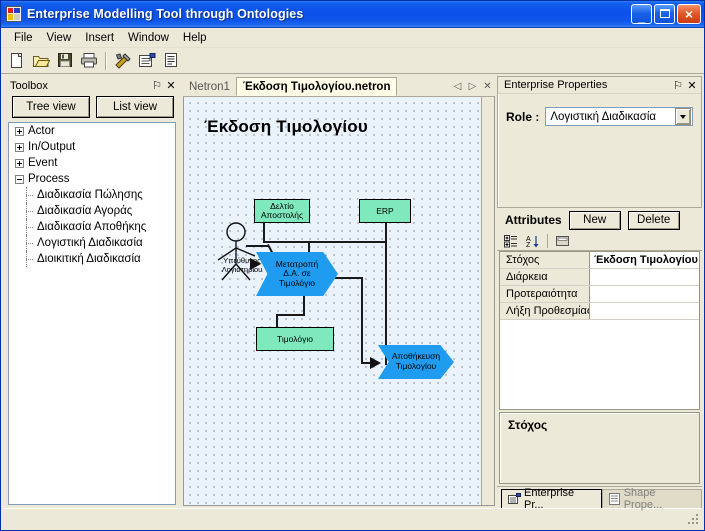  Describe the element at coordinates (264, 232) in the screenshot. I see `connector-deltio-vertical` at that location.